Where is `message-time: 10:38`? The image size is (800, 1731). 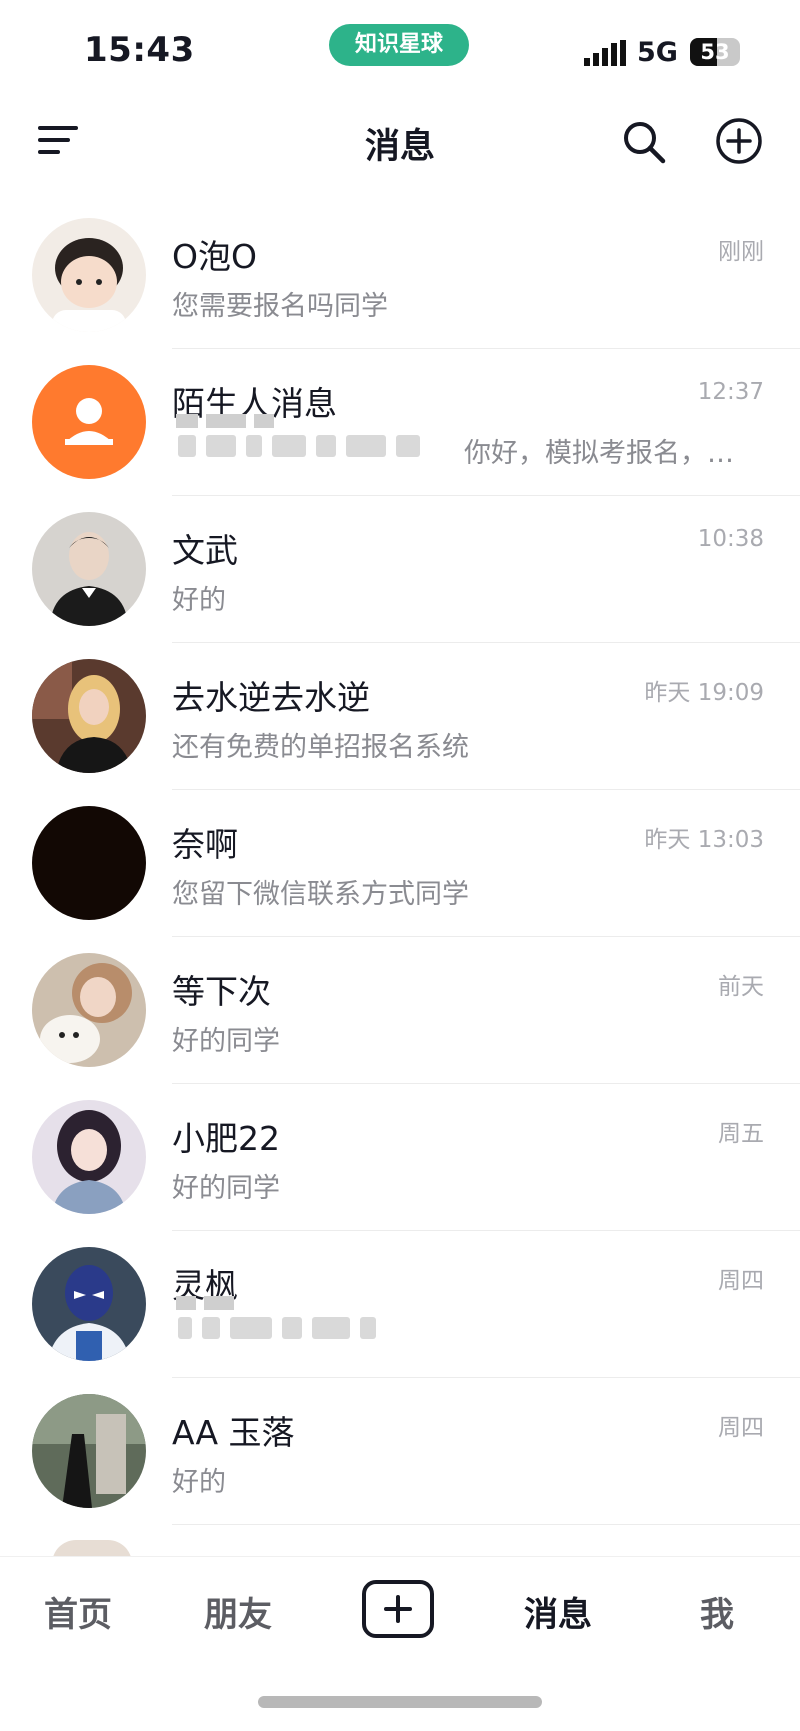 message-time: 10:38 is located at coordinates (730, 539).